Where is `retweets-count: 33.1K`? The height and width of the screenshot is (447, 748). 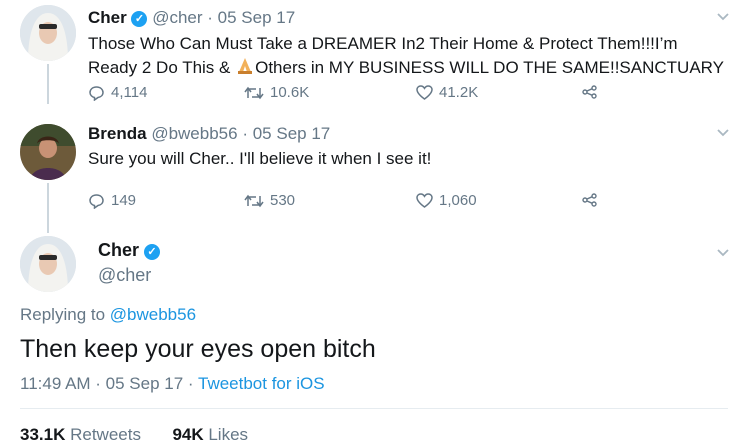 retweets-count: 33.1K is located at coordinates (43, 434).